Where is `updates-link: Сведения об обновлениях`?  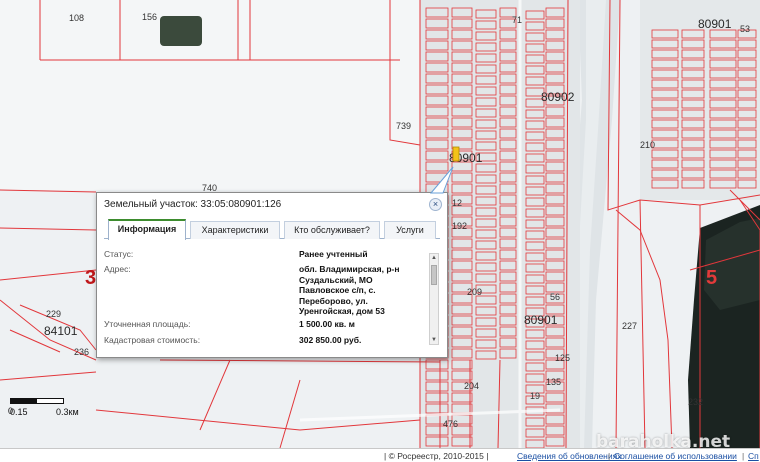
updates-link: Сведения об обновлениях is located at coordinates (569, 456).